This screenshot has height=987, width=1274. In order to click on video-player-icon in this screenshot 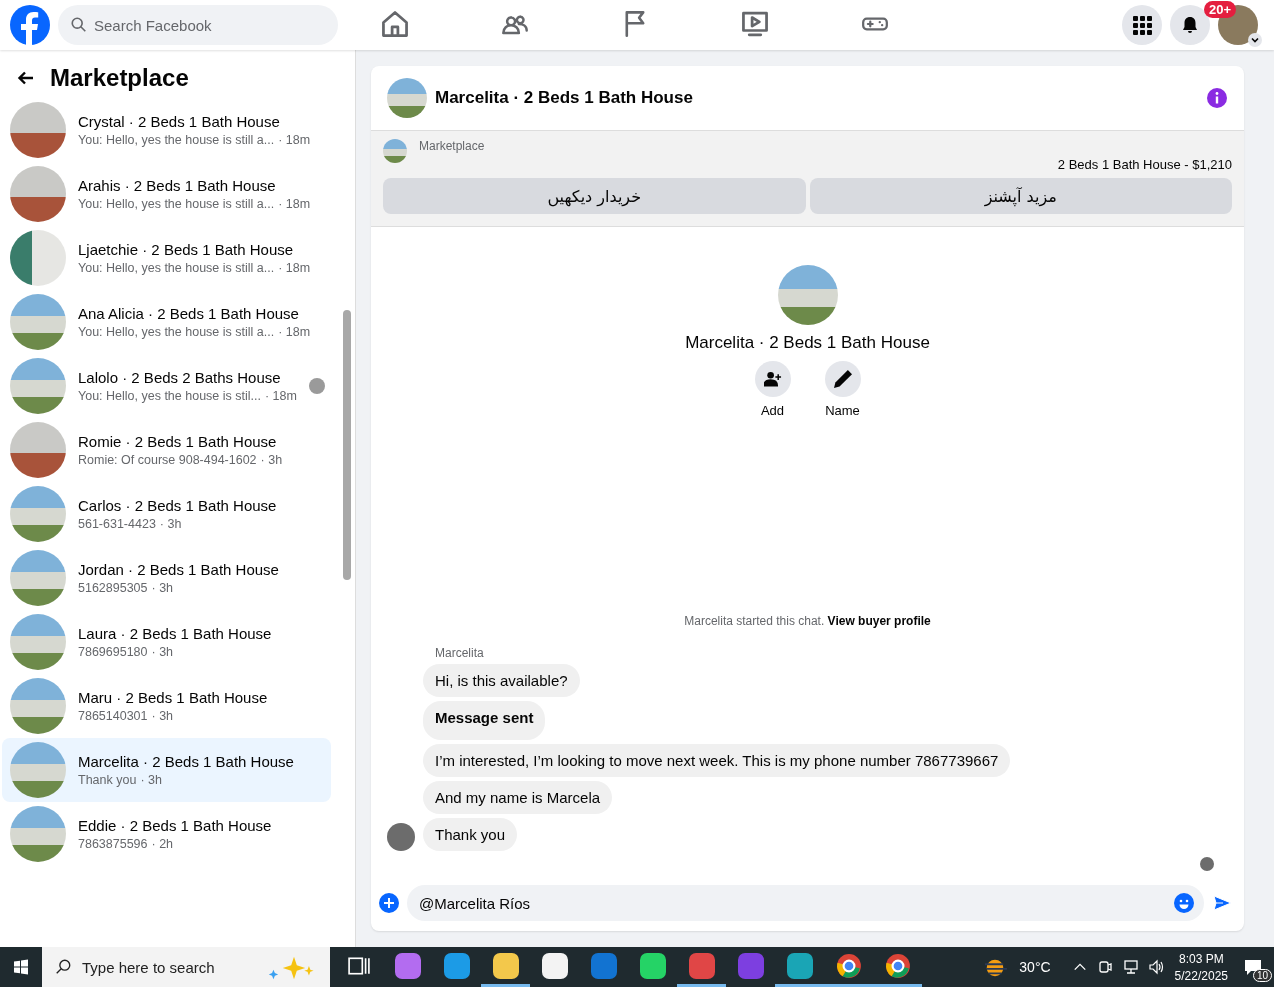, I will do `click(755, 23)`.